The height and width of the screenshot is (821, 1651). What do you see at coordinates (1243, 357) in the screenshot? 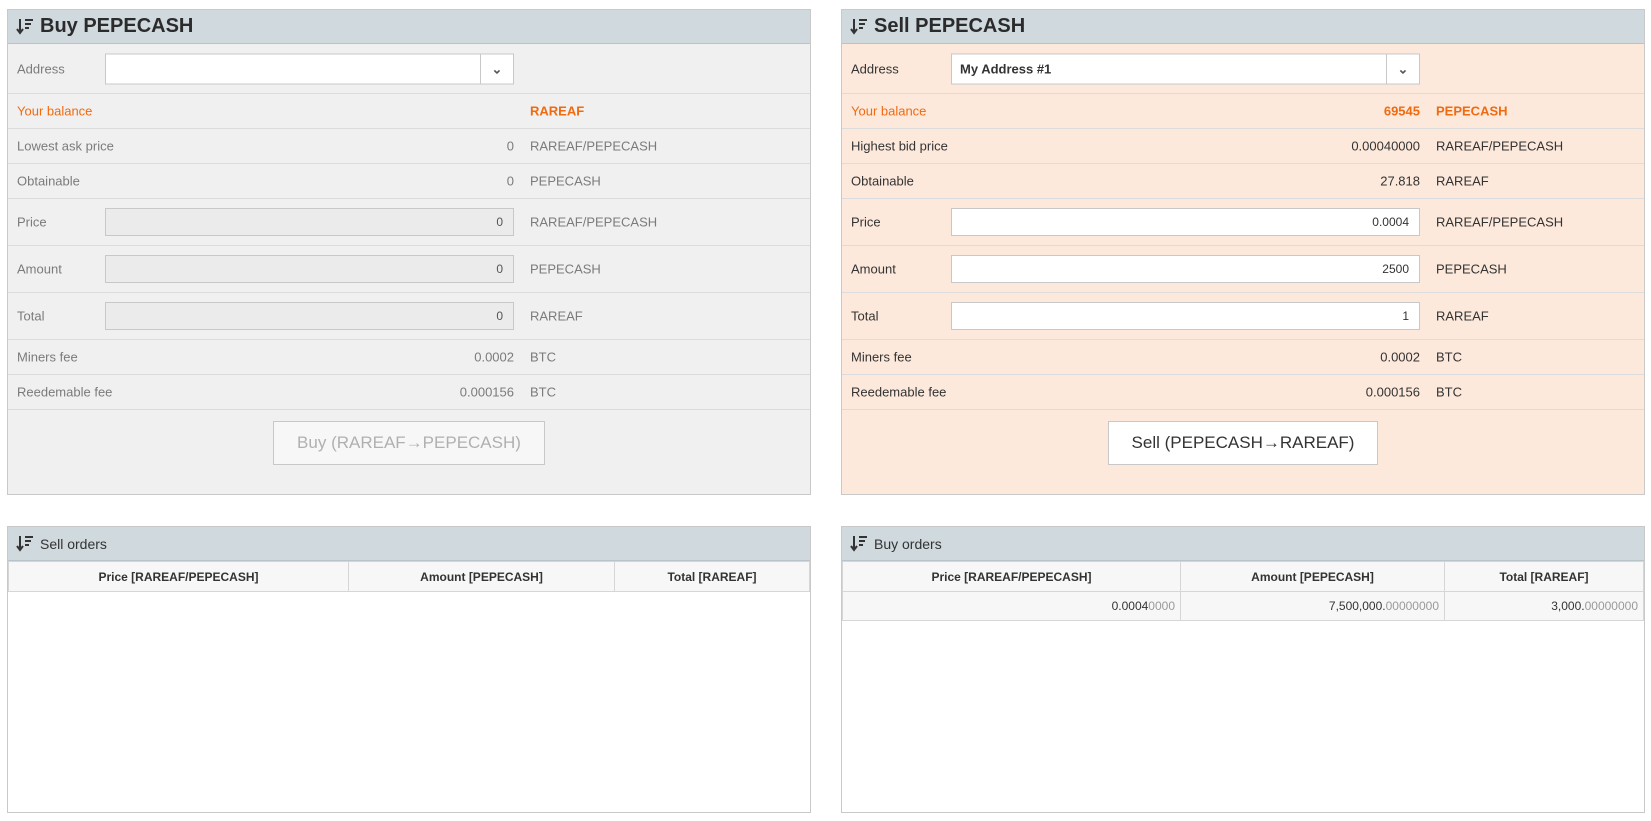
I see `sell-miners-fee-row: Miners fee 0.0002 BTC` at bounding box center [1243, 357].